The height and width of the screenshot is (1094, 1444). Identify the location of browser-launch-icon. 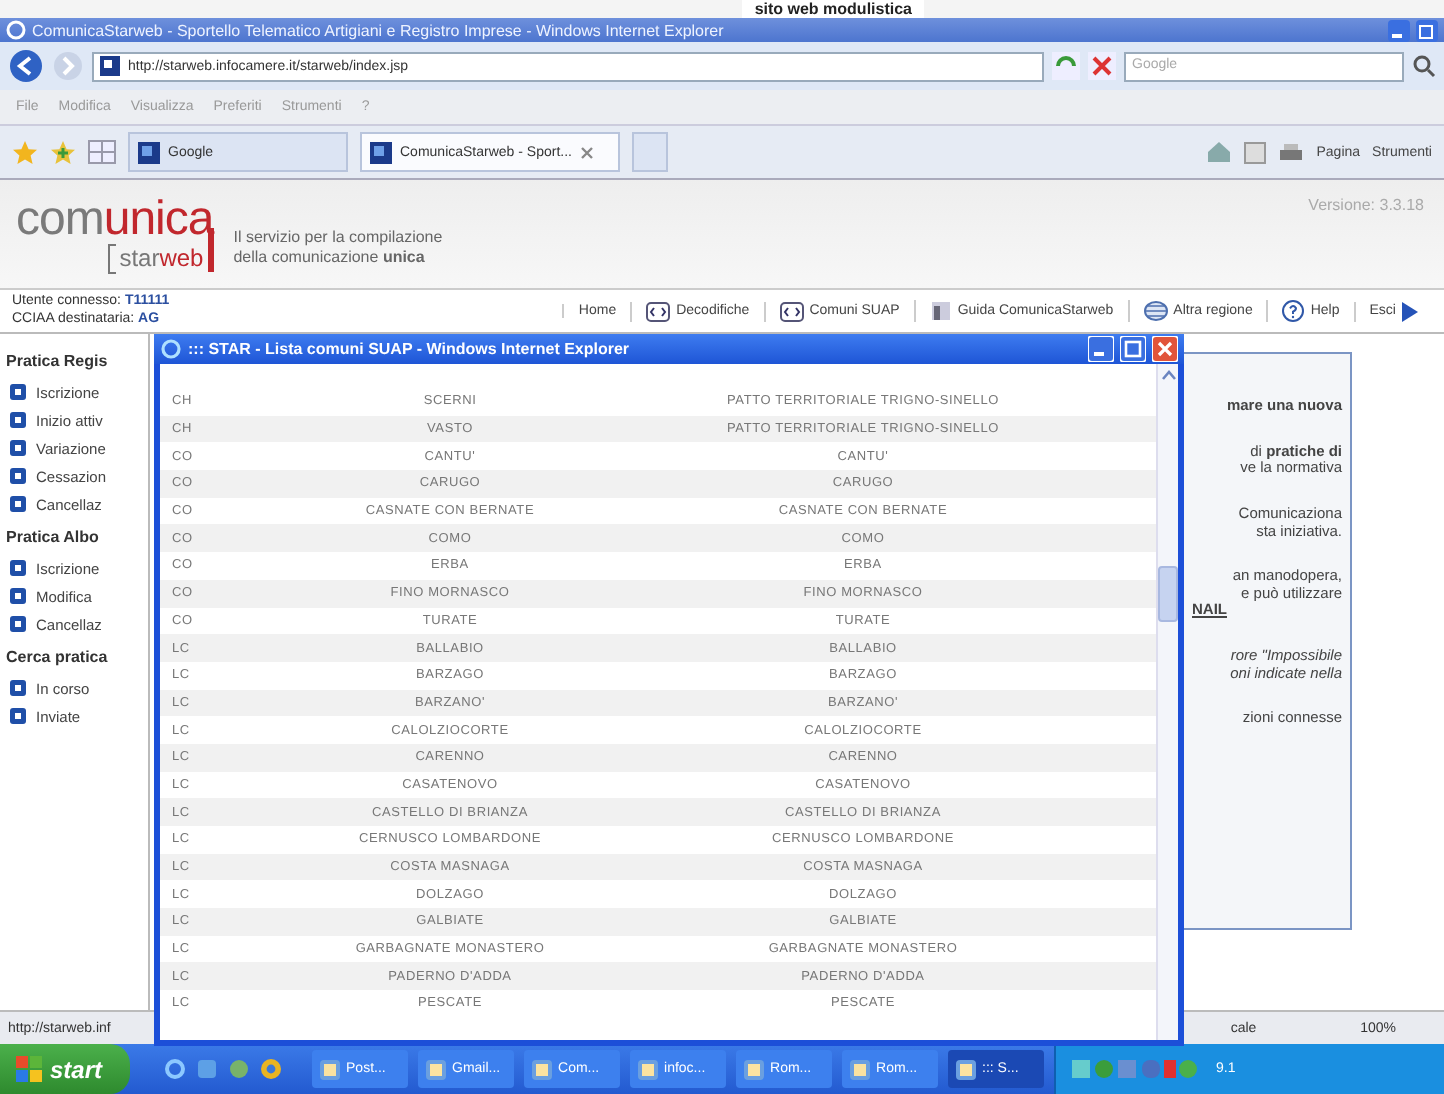
(175, 1069).